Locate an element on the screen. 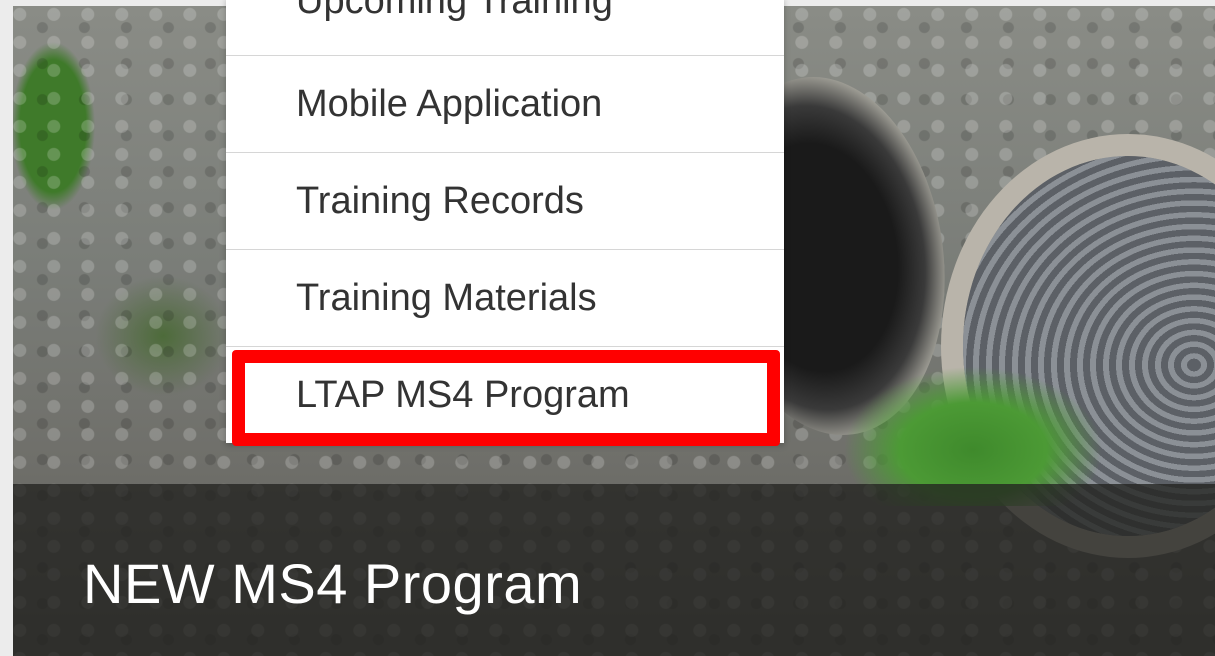 This screenshot has width=1215, height=656. menu-item-upcoming-training: Upcoming Training is located at coordinates (505, 28).